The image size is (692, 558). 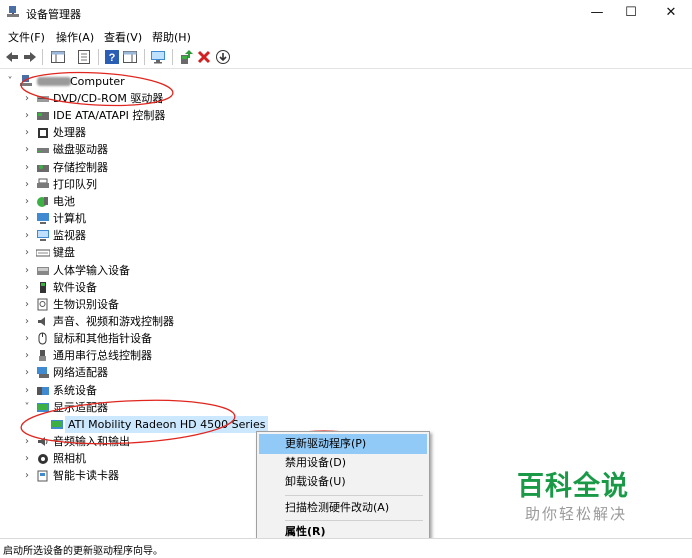 I want to click on context-item-label: 卸载设备(U), so click(x=315, y=481).